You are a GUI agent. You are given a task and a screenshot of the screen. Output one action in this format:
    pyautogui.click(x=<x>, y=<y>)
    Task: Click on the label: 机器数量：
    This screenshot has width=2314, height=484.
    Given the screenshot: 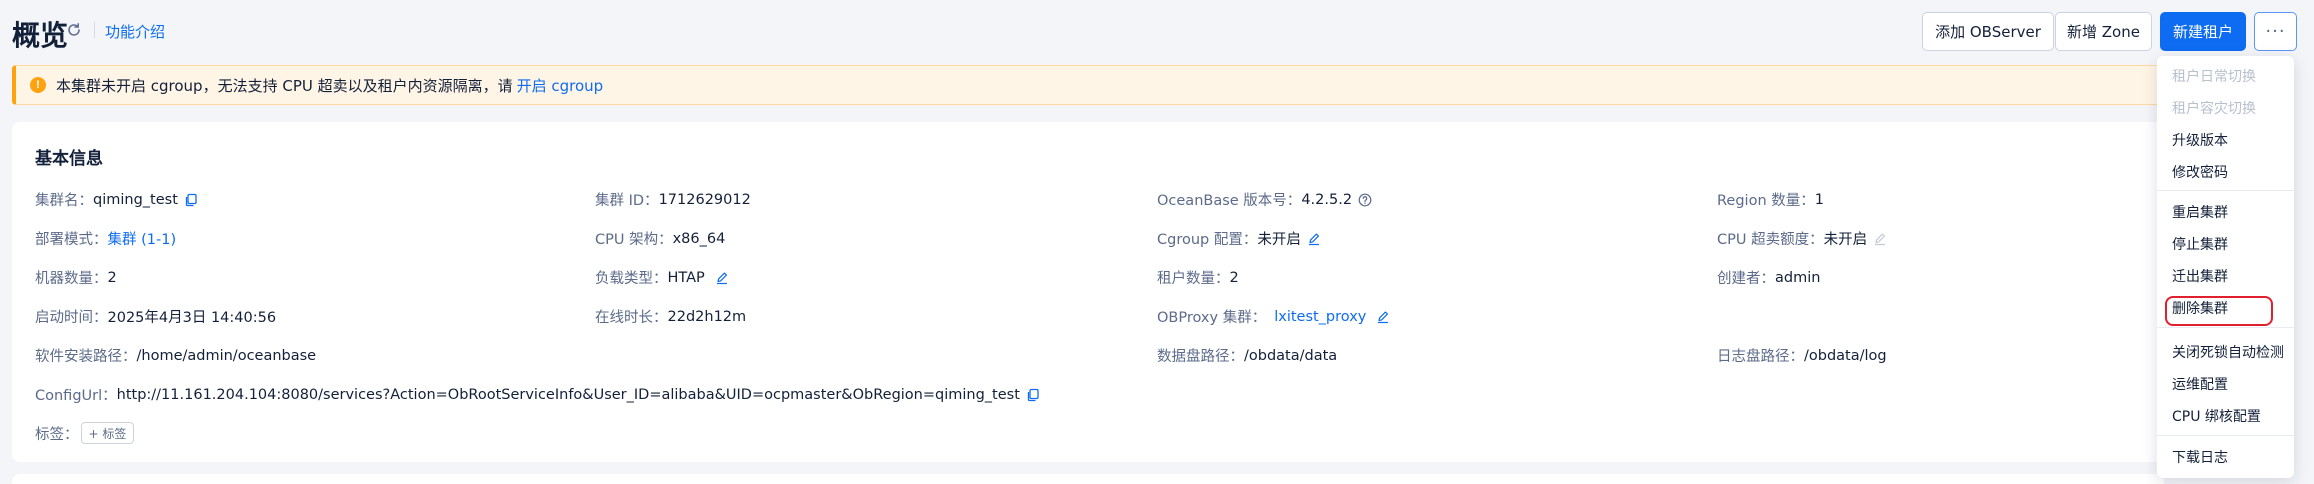 What is the action you would take?
    pyautogui.click(x=71, y=279)
    